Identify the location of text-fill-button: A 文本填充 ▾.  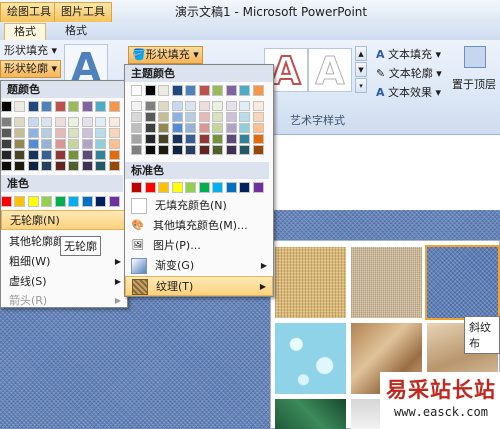
(408, 55).